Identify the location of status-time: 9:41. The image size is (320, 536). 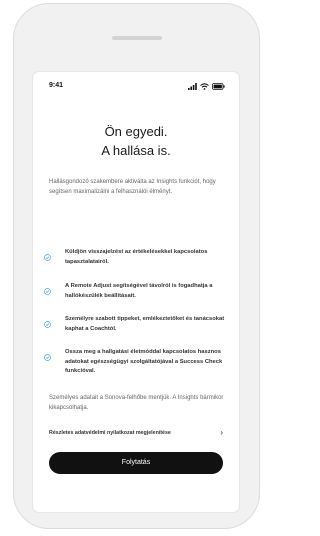
(56, 85).